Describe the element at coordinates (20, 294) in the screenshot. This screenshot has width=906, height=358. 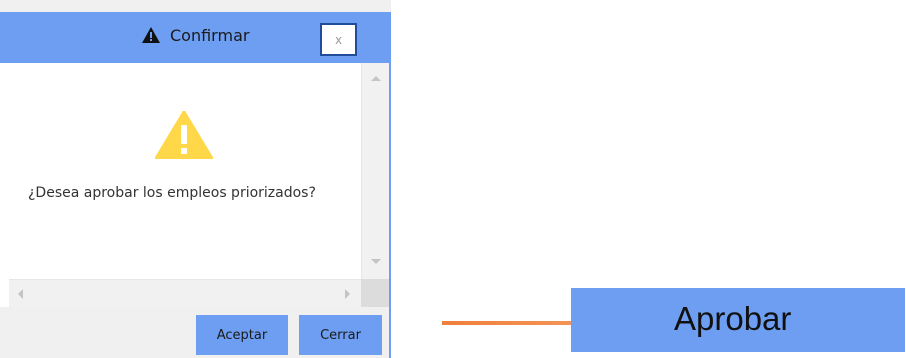
I see `scroll-left-icon` at that location.